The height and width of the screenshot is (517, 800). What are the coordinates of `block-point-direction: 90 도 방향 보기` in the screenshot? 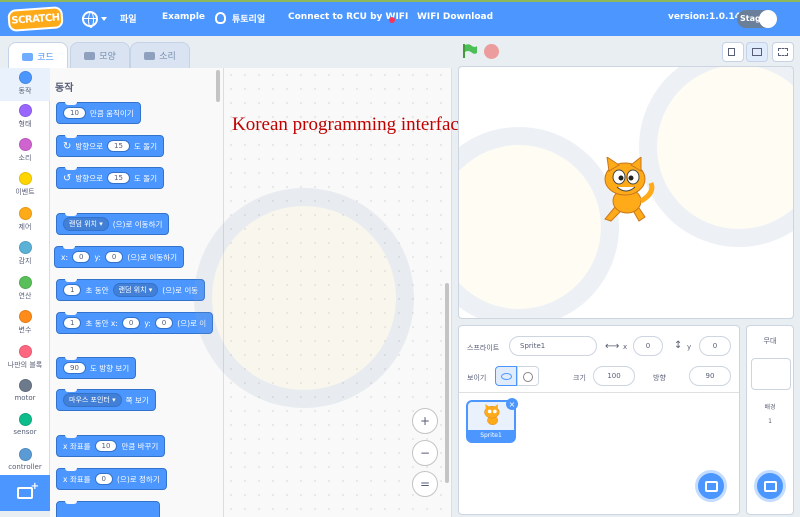 It's located at (96, 368).